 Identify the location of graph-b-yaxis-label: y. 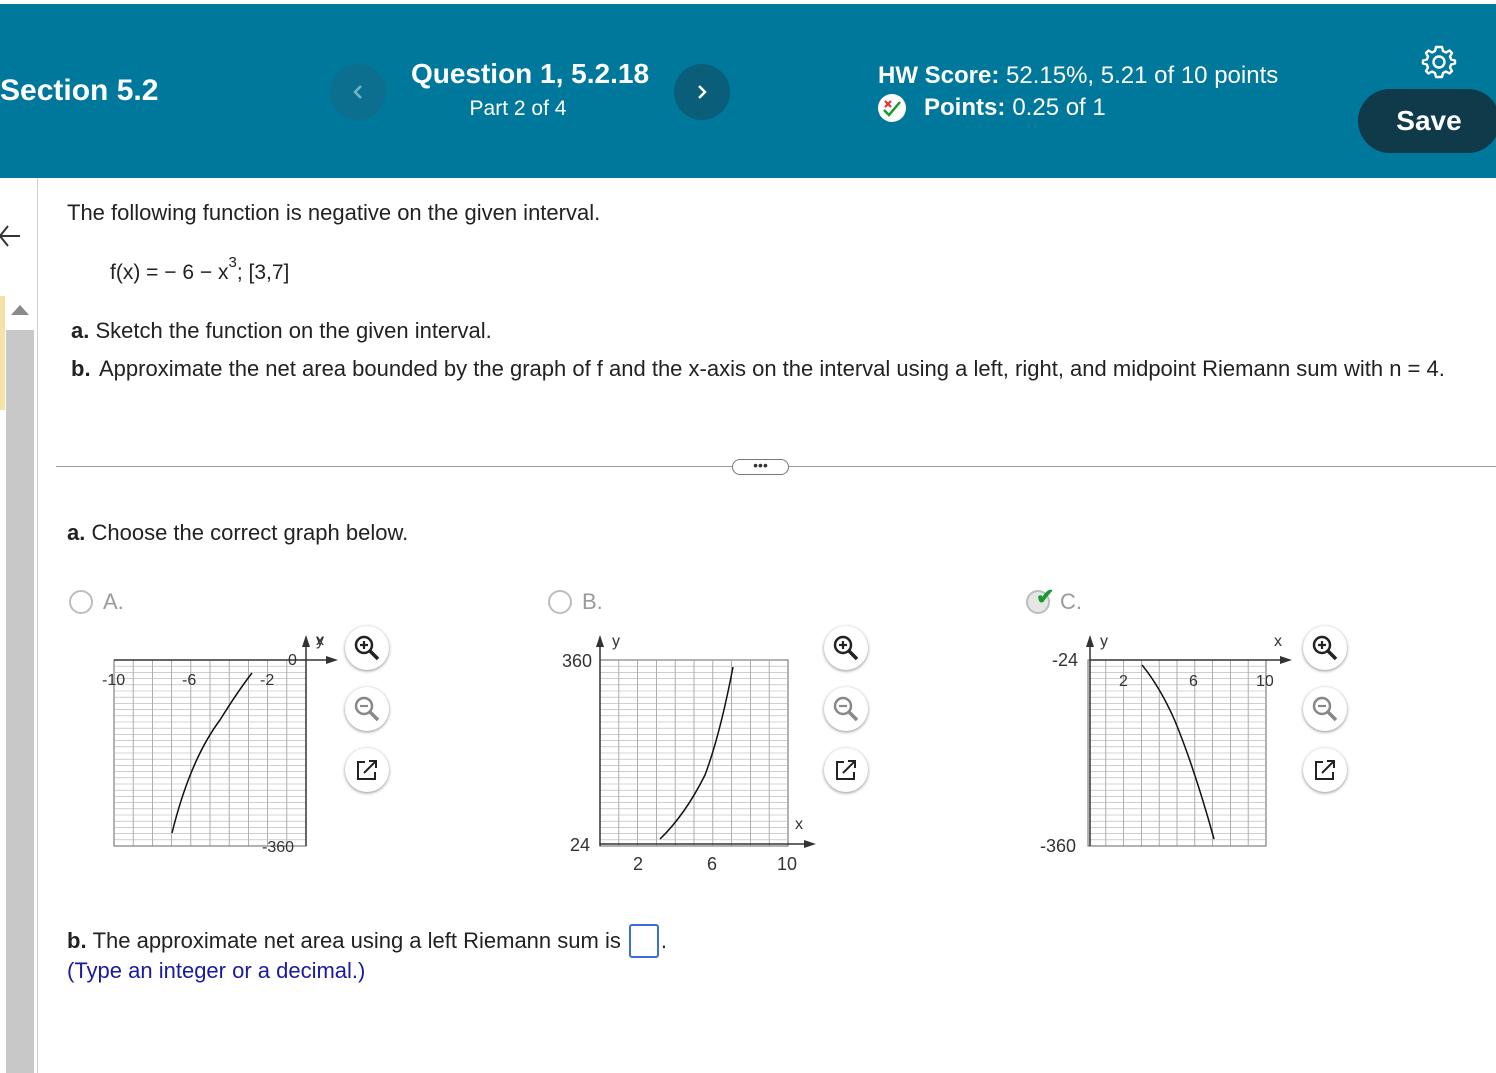
(616, 641).